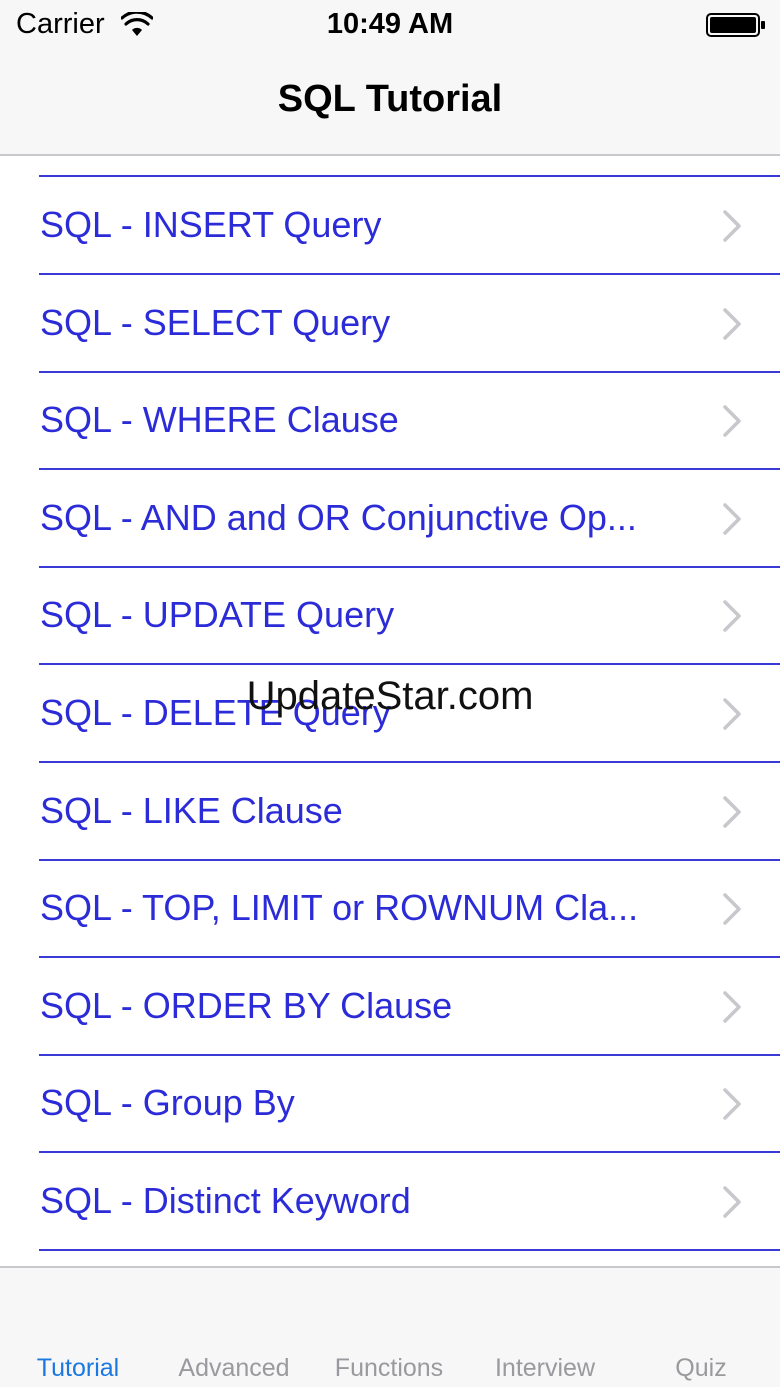  What do you see at coordinates (389, 1368) in the screenshot?
I see `tab-functions: Functions` at bounding box center [389, 1368].